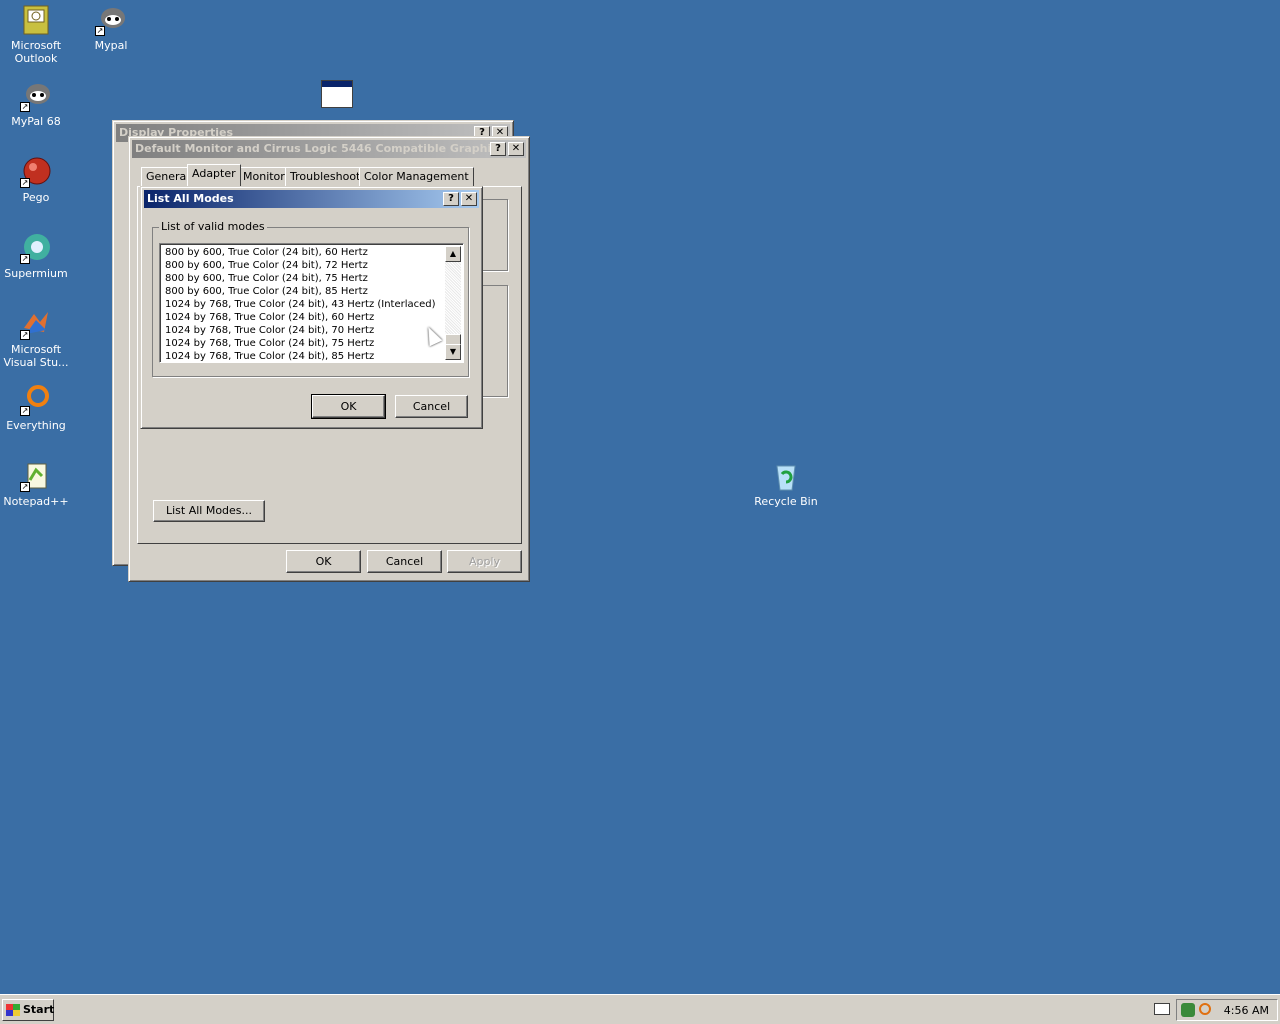 The image size is (1280, 1024). What do you see at coordinates (111, 20) in the screenshot?
I see `mypal-icon: ↗` at bounding box center [111, 20].